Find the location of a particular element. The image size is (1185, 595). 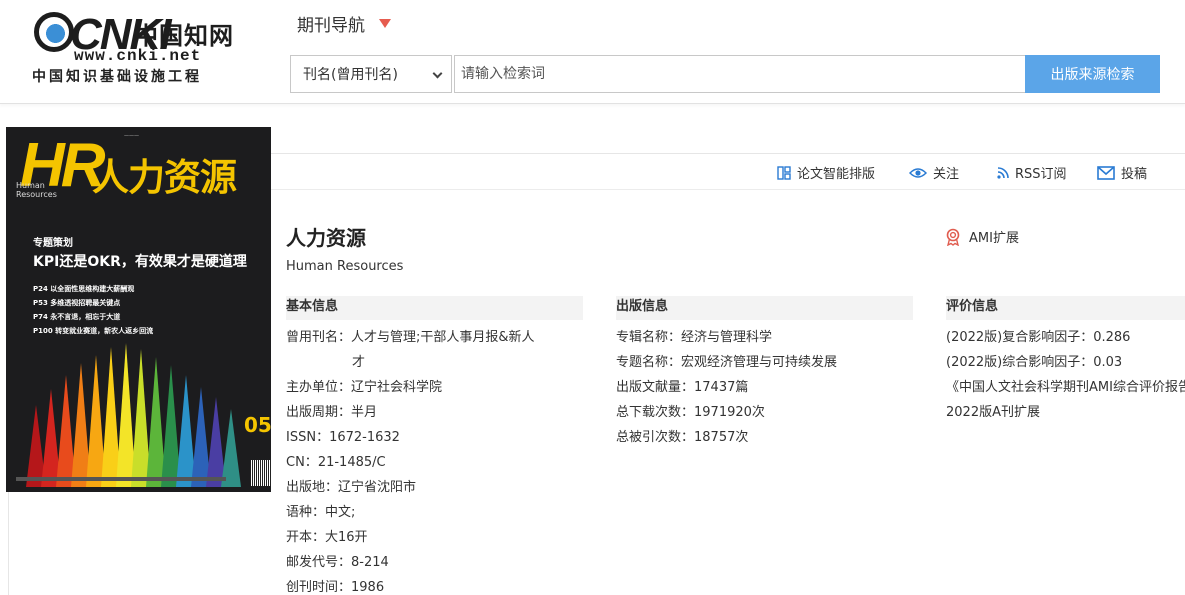

row-value: 18757次 is located at coordinates (721, 437).